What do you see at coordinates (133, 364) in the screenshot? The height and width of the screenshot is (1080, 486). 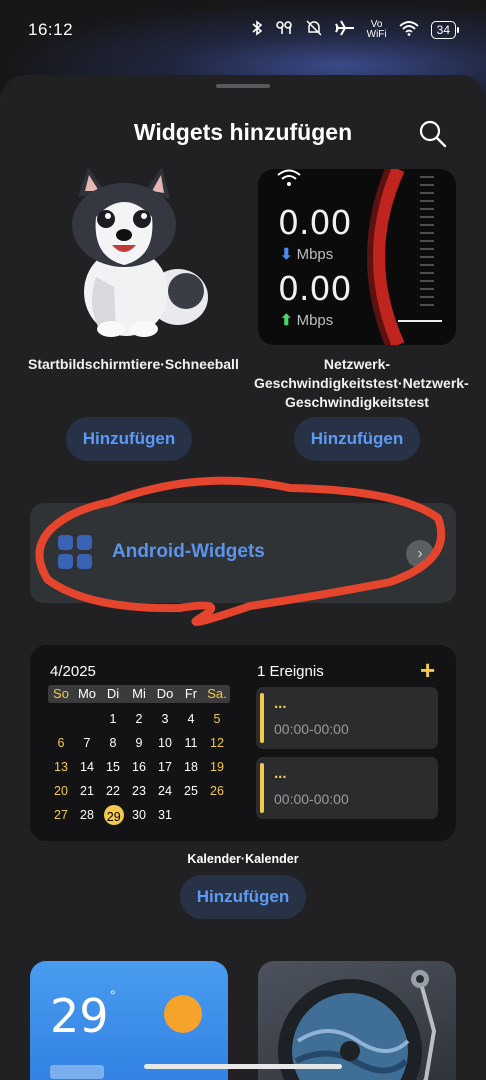 I see `widget-caption-husky: Startbildschirmtiere·Schneeball` at bounding box center [133, 364].